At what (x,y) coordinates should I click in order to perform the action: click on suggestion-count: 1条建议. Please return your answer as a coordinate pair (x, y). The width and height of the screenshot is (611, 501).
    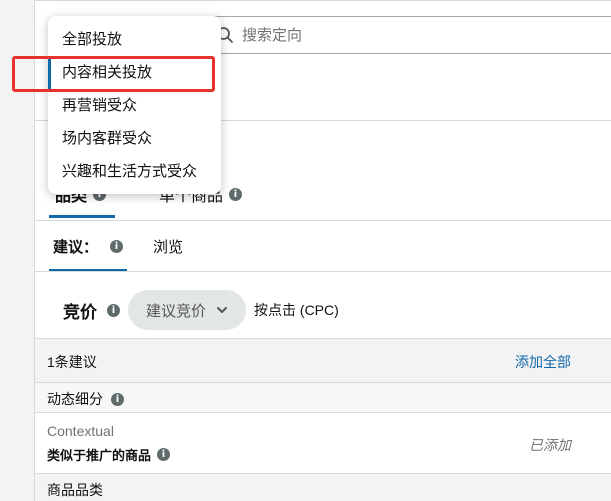
    Looking at the image, I should click on (72, 362).